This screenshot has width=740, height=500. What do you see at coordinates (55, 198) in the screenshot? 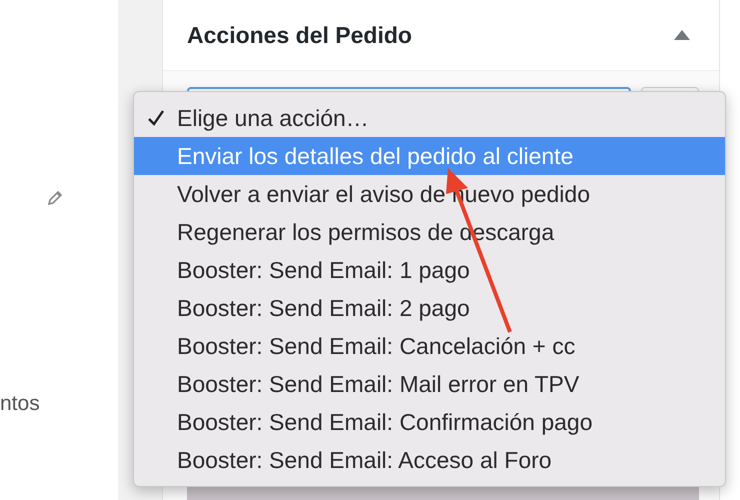
I see `pencil-icon` at bounding box center [55, 198].